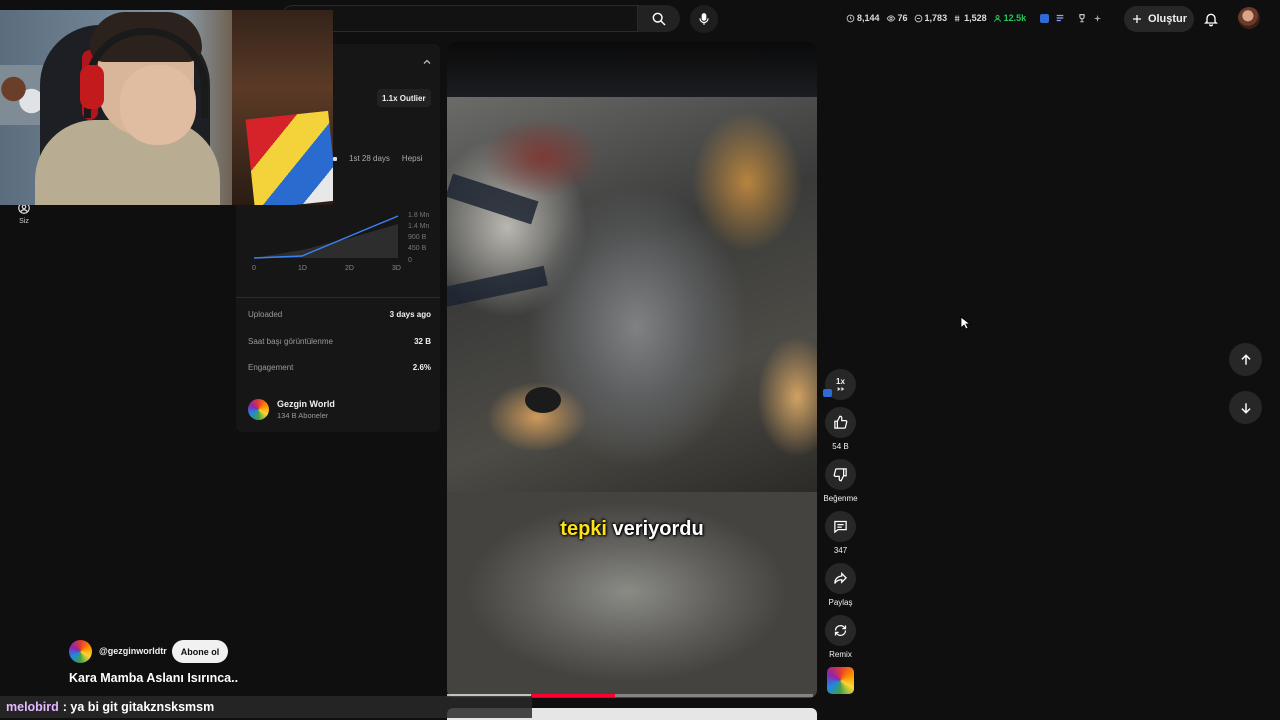 Image resolution: width=1280 pixels, height=720 pixels. Describe the element at coordinates (138, 707) in the screenshot. I see `chat-text: : ya bi git gitakznsksmsm` at that location.